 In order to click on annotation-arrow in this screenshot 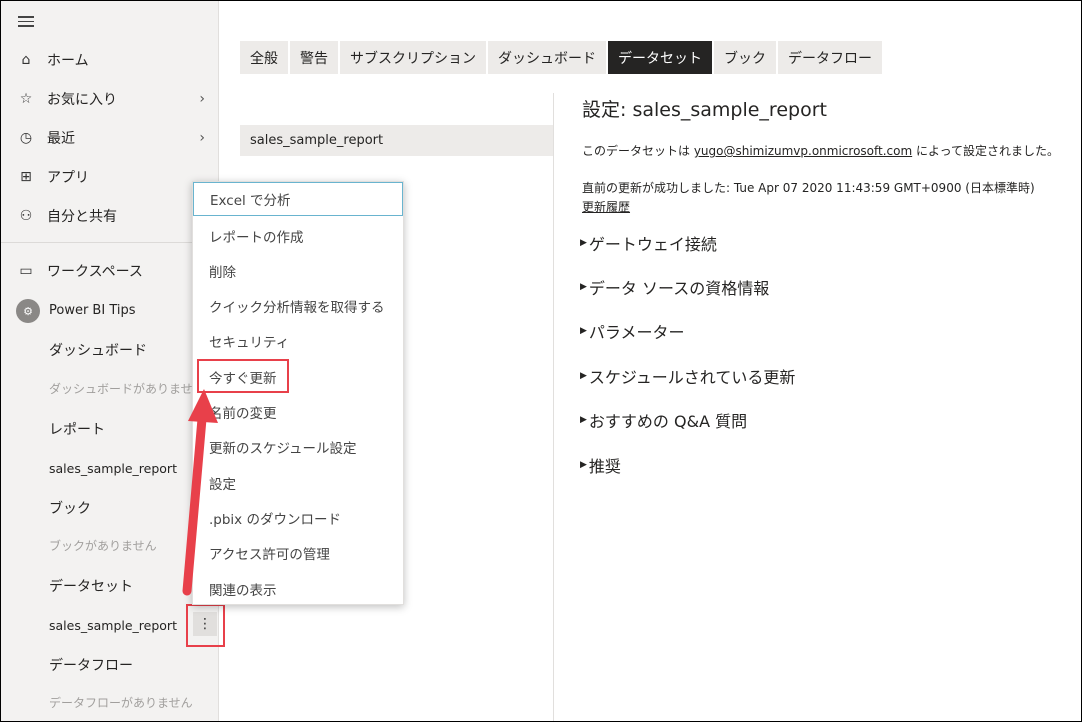, I will do `click(200, 492)`.